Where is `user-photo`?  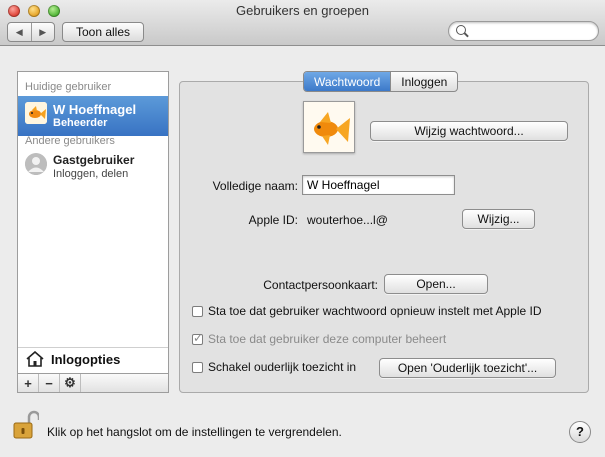 user-photo is located at coordinates (329, 127).